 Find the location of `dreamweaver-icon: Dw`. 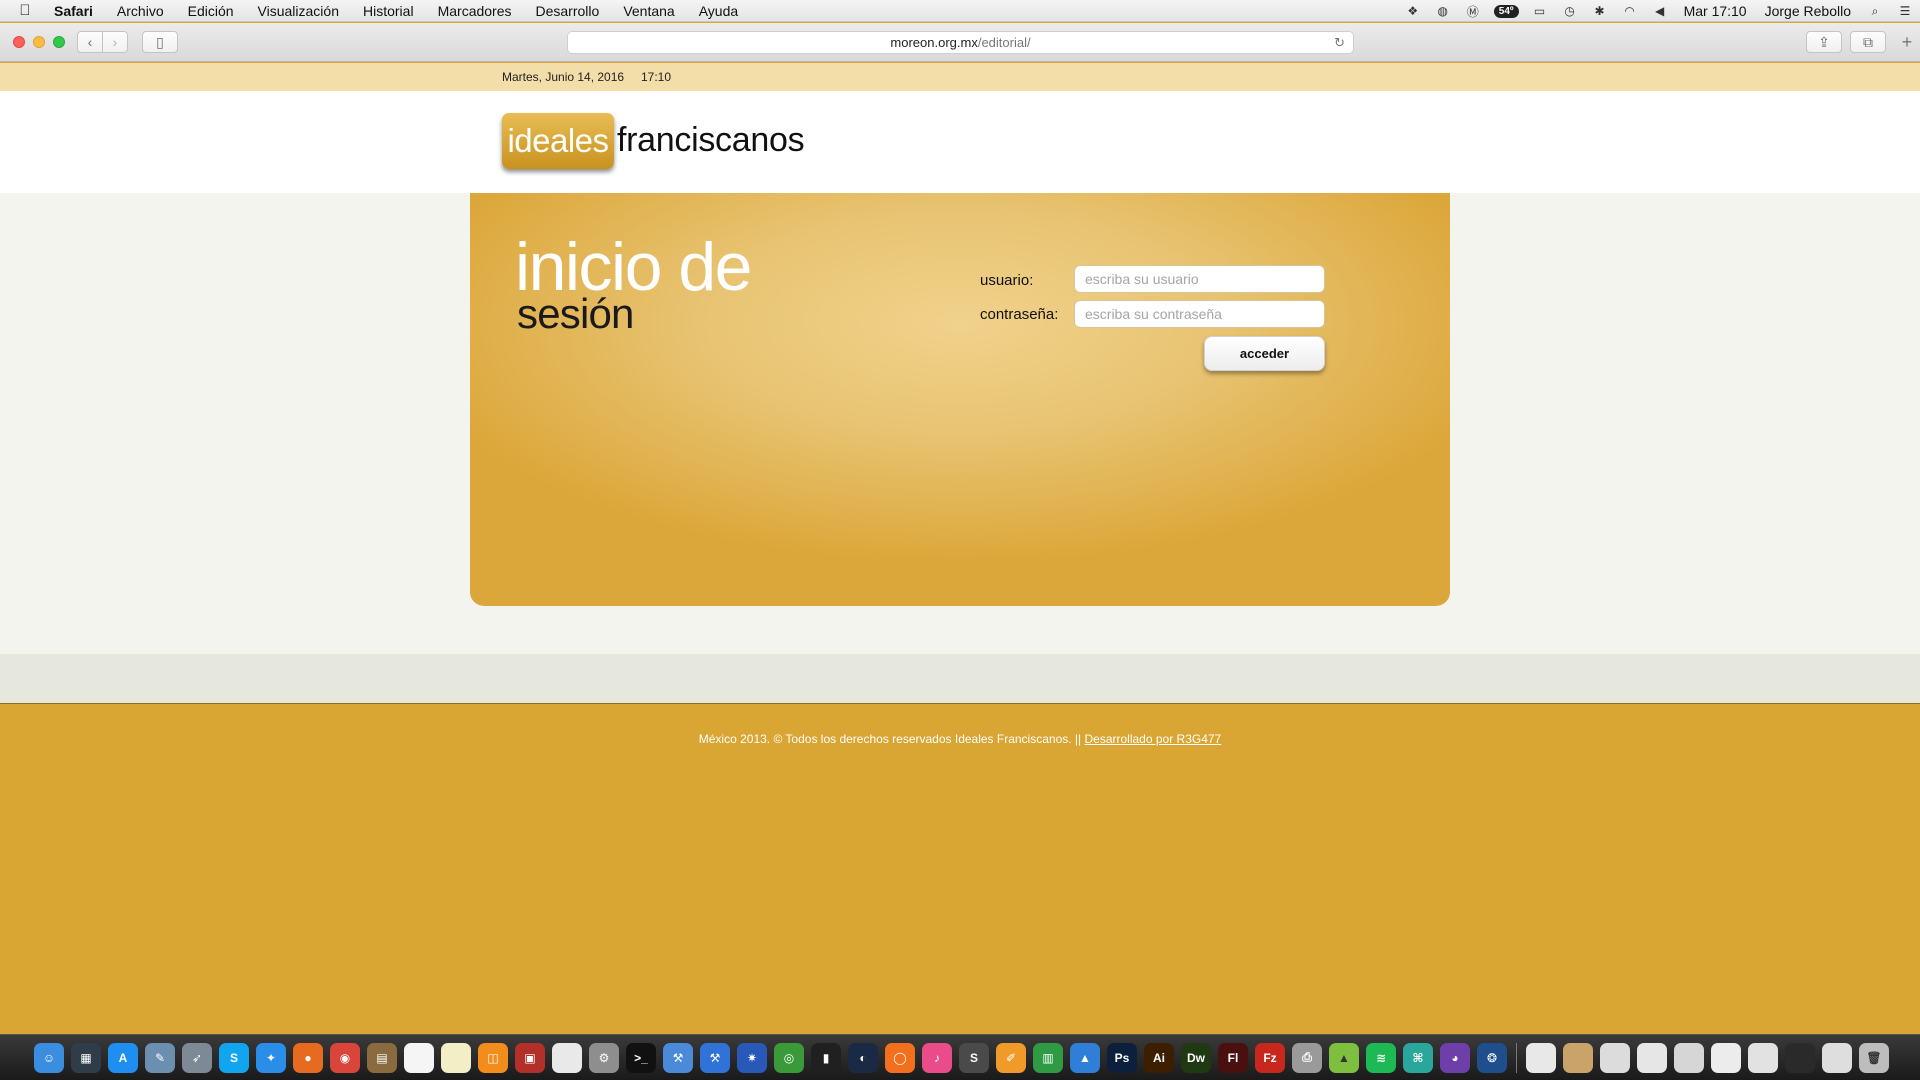

dreamweaver-icon: Dw is located at coordinates (1196, 1057).